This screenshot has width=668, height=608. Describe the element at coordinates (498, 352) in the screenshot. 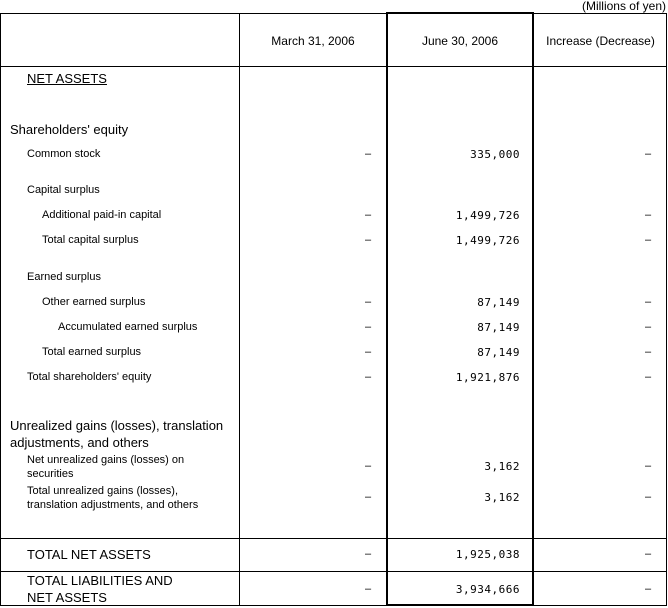

I see `value-june-total-earned-surplus: 87,149` at that location.